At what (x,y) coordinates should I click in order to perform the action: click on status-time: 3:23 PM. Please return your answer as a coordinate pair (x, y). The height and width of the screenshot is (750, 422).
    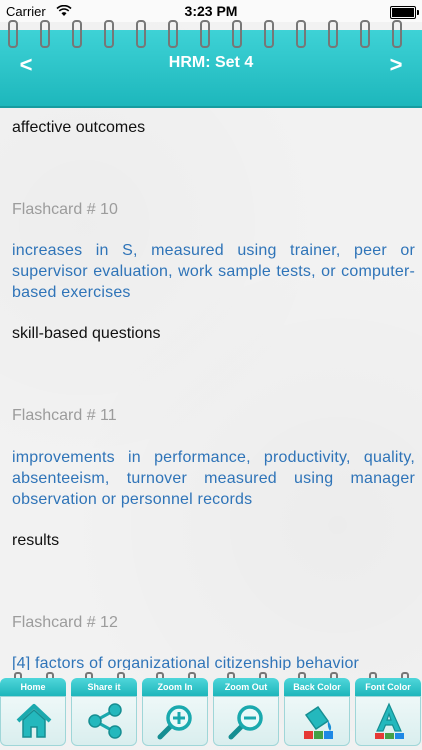
    Looking at the image, I should click on (211, 11).